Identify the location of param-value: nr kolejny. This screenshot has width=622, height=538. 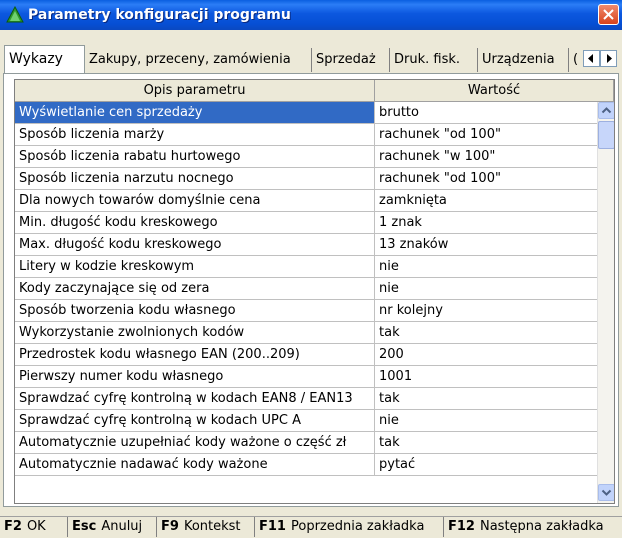
(486, 311).